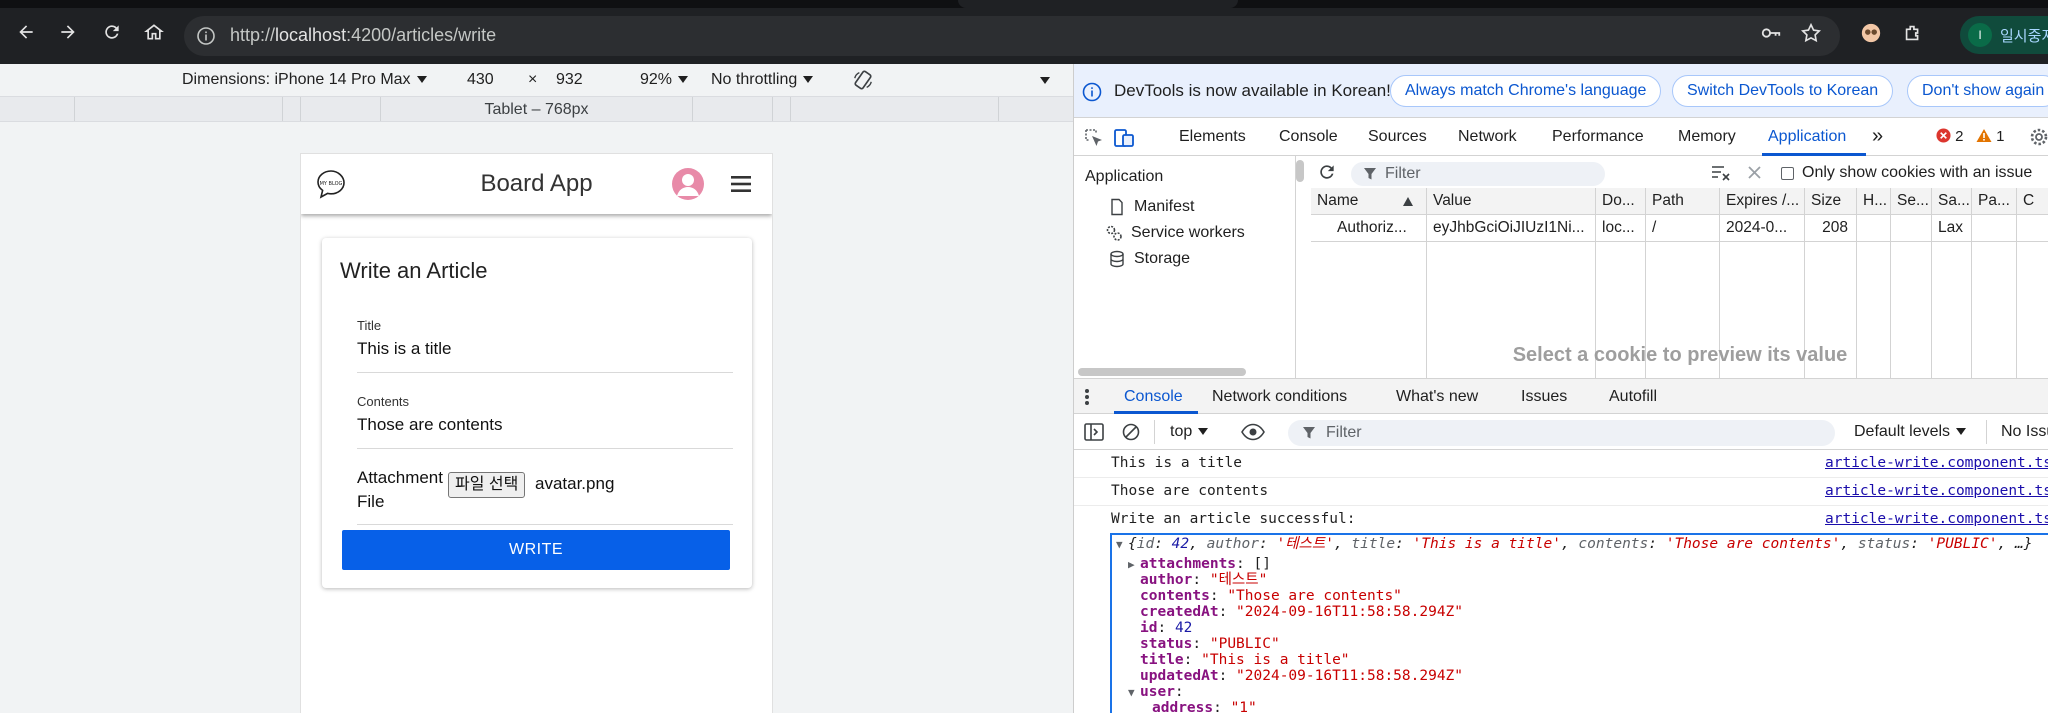 Image resolution: width=2048 pixels, height=713 pixels. Describe the element at coordinates (26, 32) in the screenshot. I see `back-button` at that location.